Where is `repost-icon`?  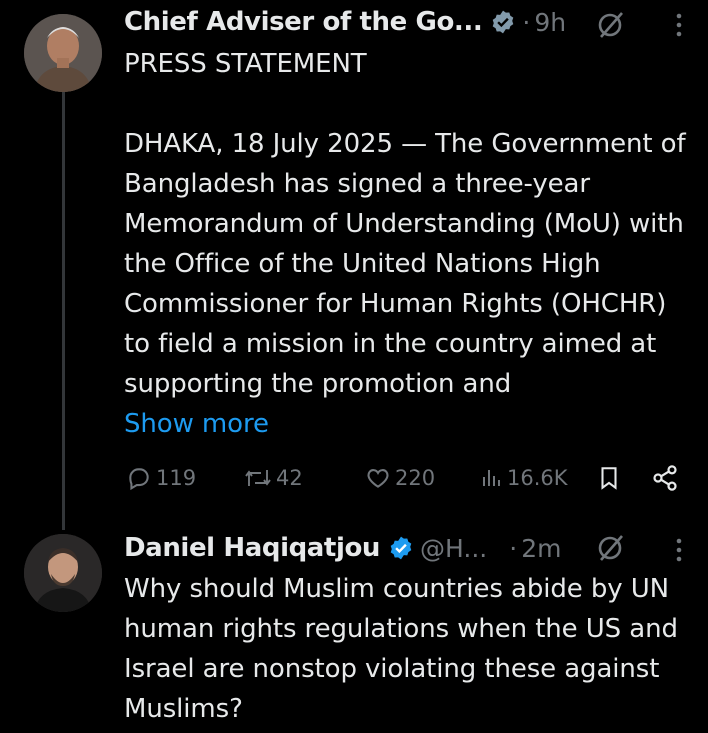 repost-icon is located at coordinates (258, 478).